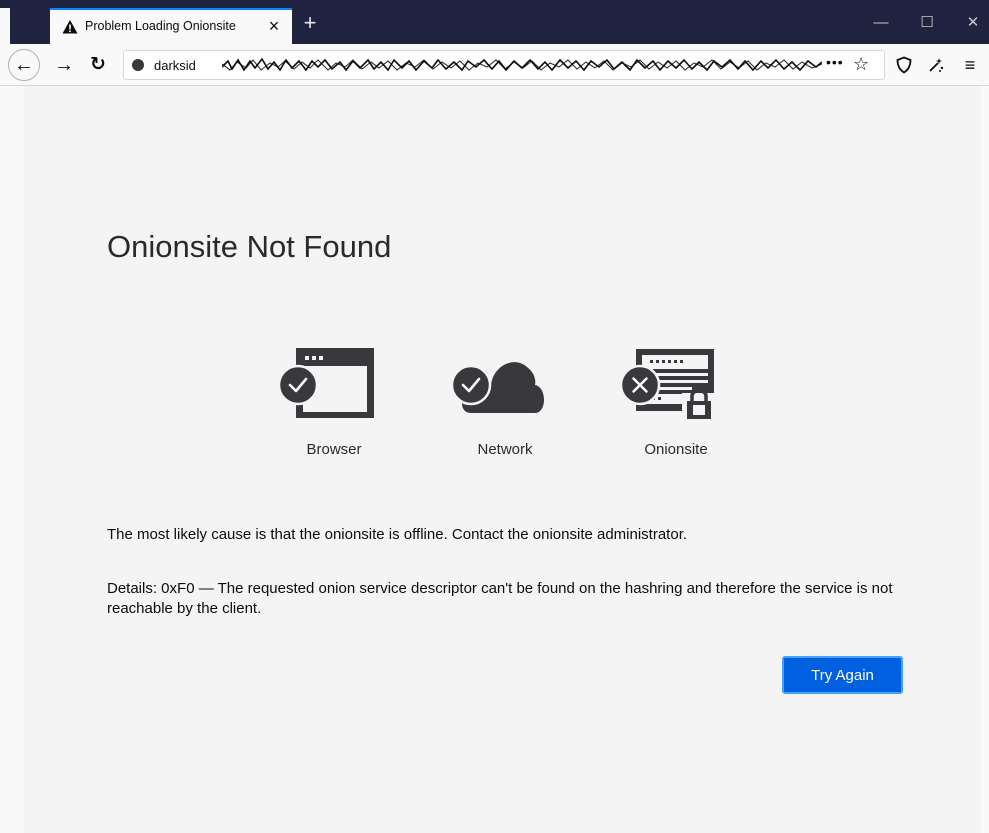 The height and width of the screenshot is (833, 989). What do you see at coordinates (970, 65) in the screenshot?
I see `menu-icon: ≡` at bounding box center [970, 65].